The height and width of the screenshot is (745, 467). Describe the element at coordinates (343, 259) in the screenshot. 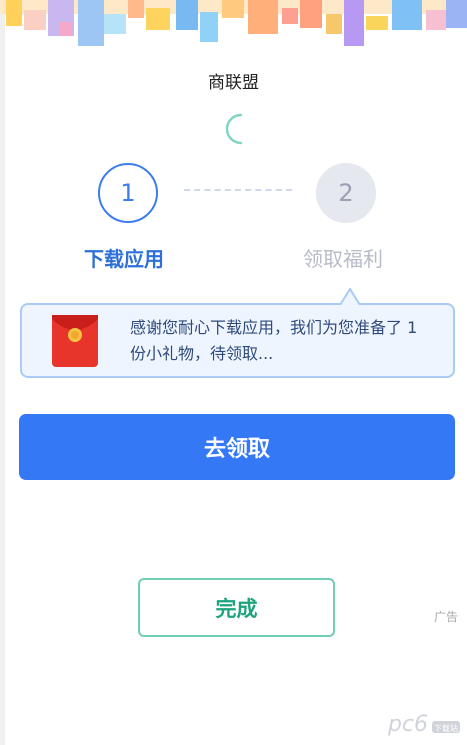

I see `step-2-label: 领取福利` at that location.